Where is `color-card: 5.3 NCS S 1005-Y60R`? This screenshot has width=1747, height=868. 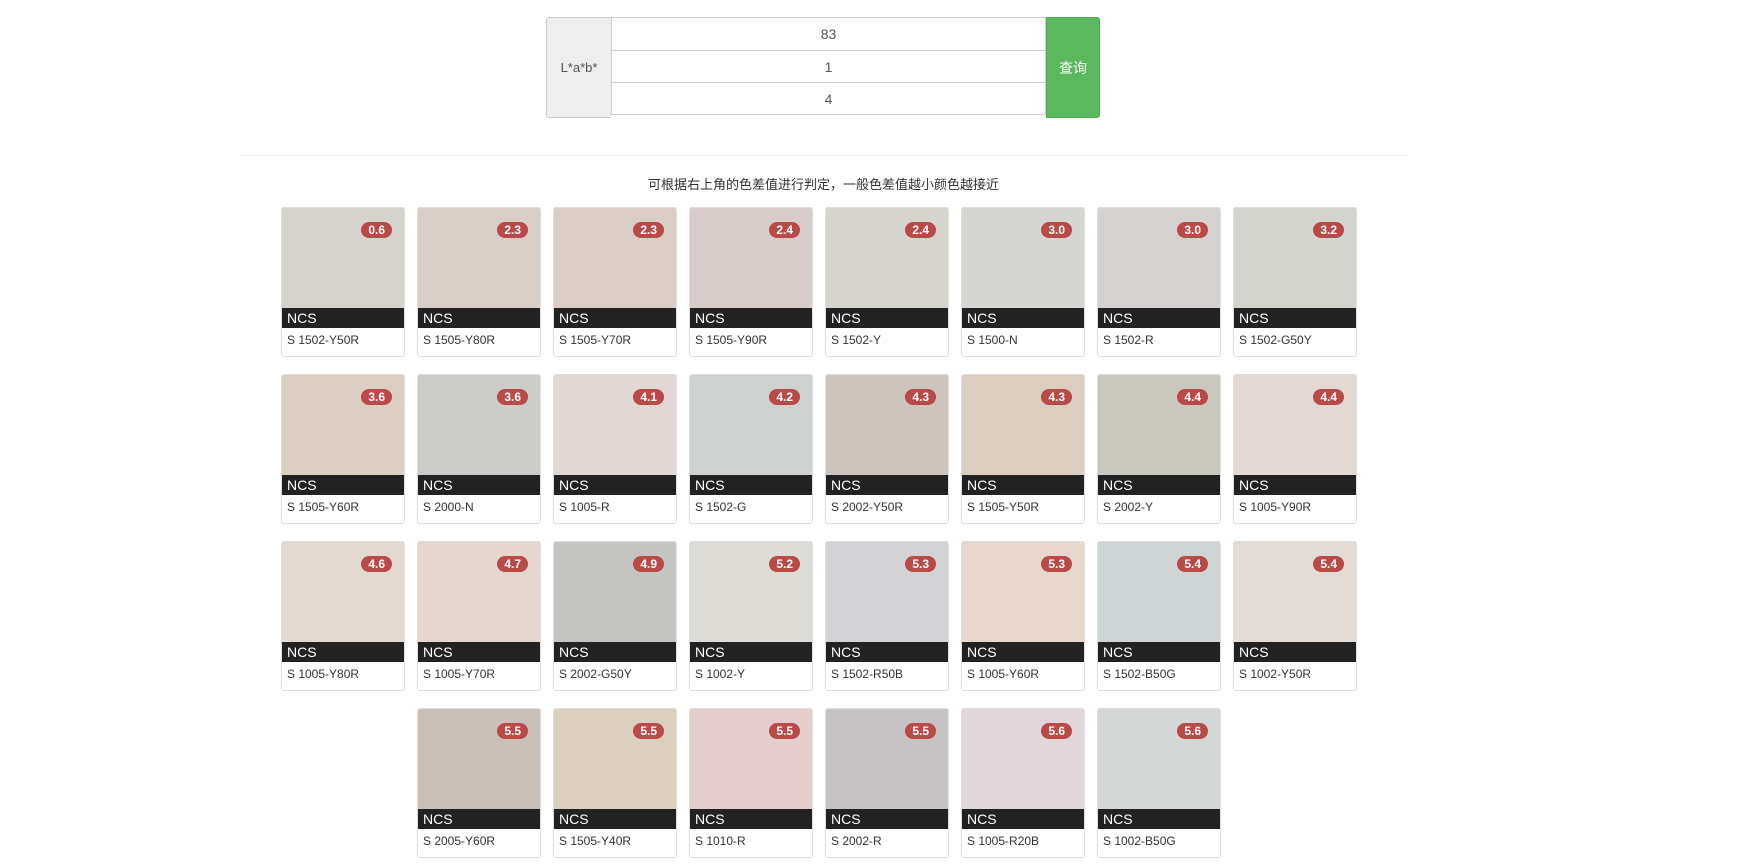
color-card: 5.3 NCS S 1005-Y60R is located at coordinates (1023, 616).